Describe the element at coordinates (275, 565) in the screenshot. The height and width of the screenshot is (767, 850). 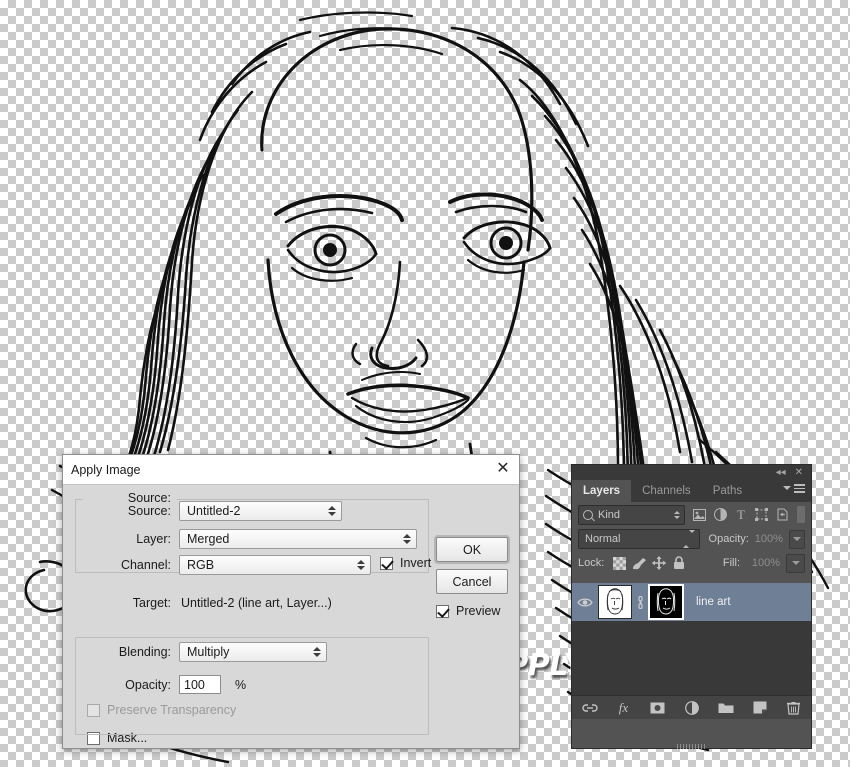
I see `channel-dropdown: RGB` at that location.